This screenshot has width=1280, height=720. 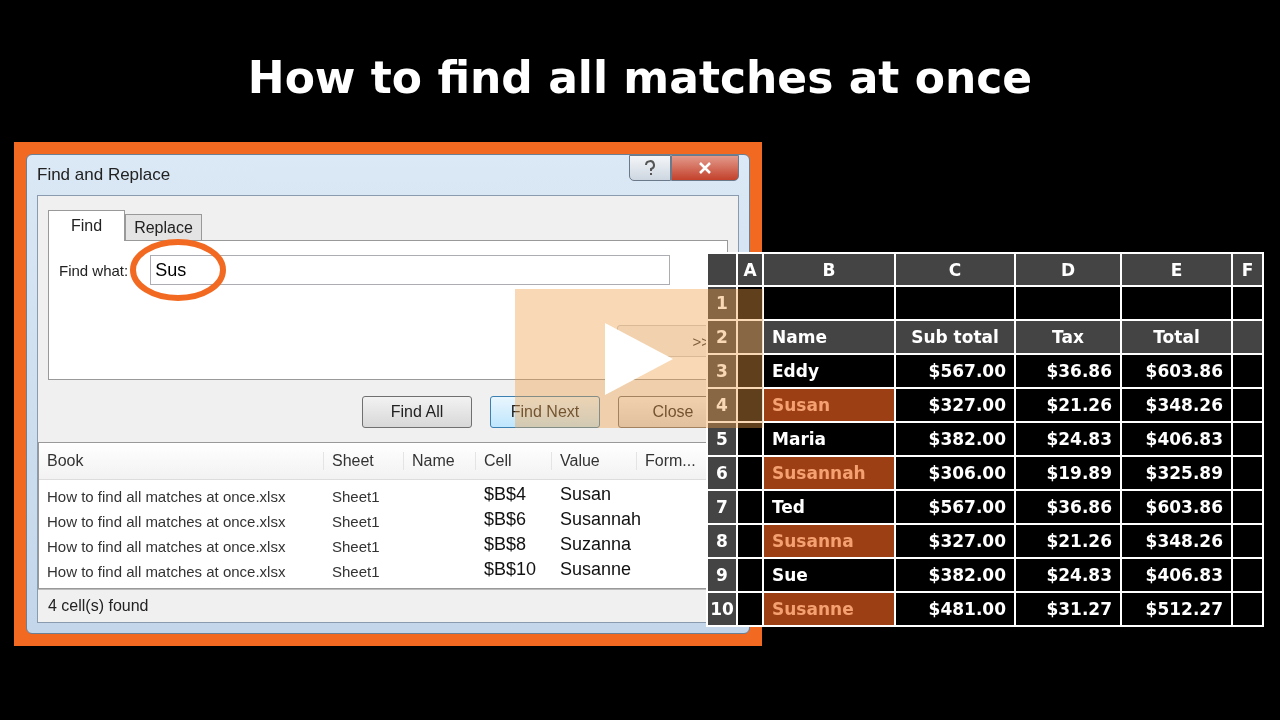 What do you see at coordinates (510, 569) in the screenshot?
I see `result-cell-text: $B$10` at bounding box center [510, 569].